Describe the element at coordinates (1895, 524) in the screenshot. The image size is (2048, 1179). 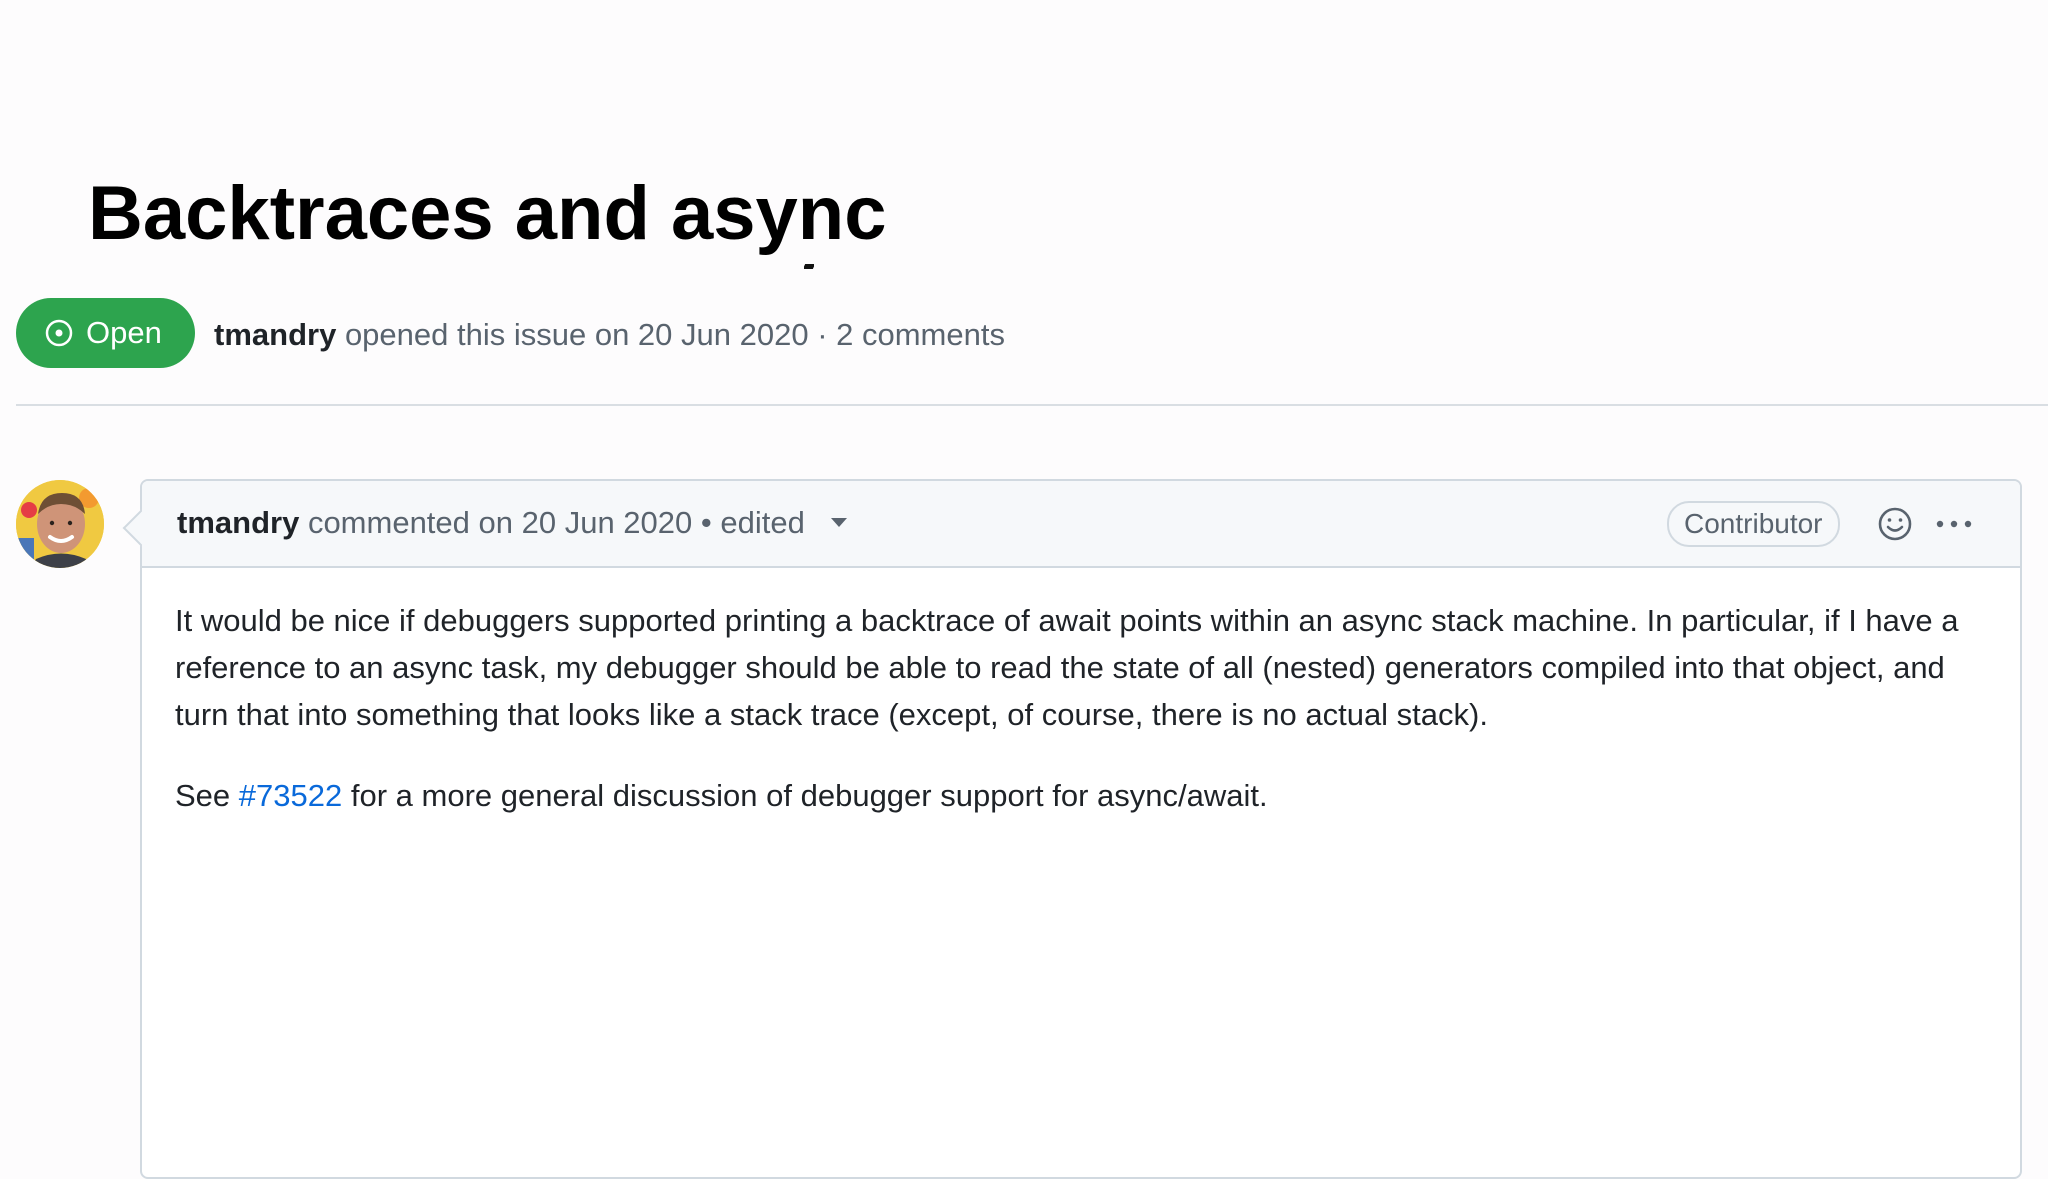
I see `smiley-icon` at that location.